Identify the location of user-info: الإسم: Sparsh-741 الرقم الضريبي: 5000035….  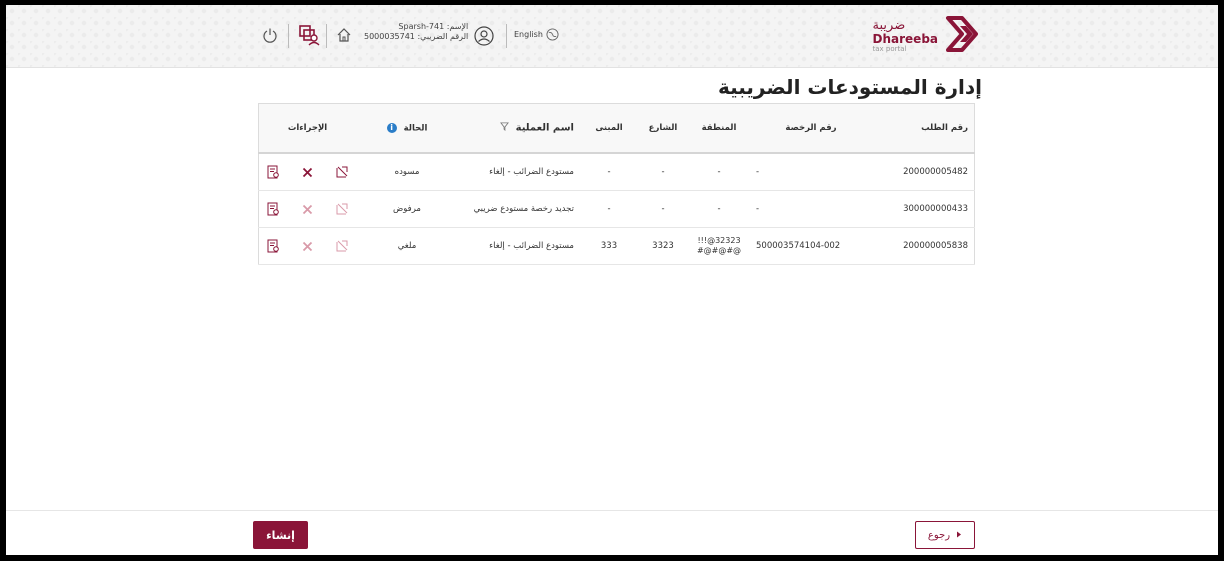
(416, 32).